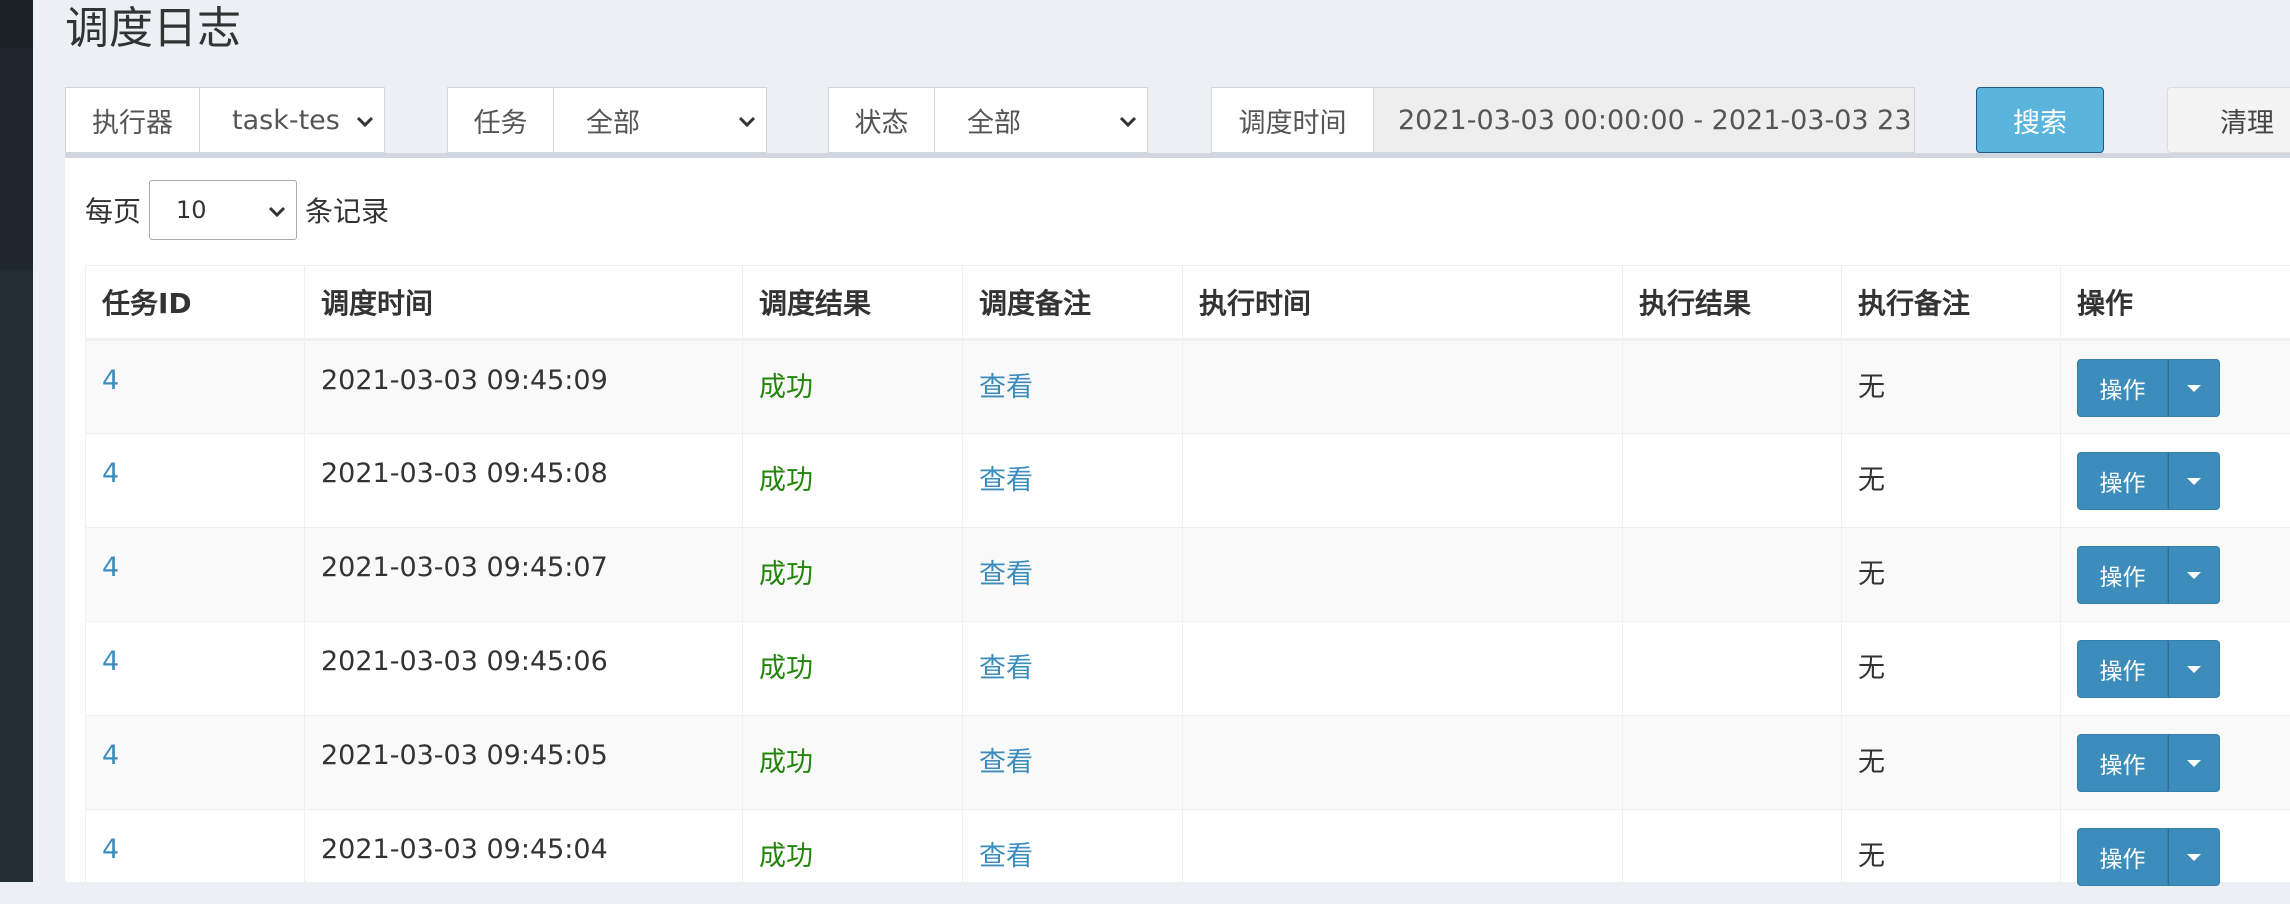  Describe the element at coordinates (524, 857) in the screenshot. I see `trigger-time-cell: 2021-03-03 09:45:04` at that location.